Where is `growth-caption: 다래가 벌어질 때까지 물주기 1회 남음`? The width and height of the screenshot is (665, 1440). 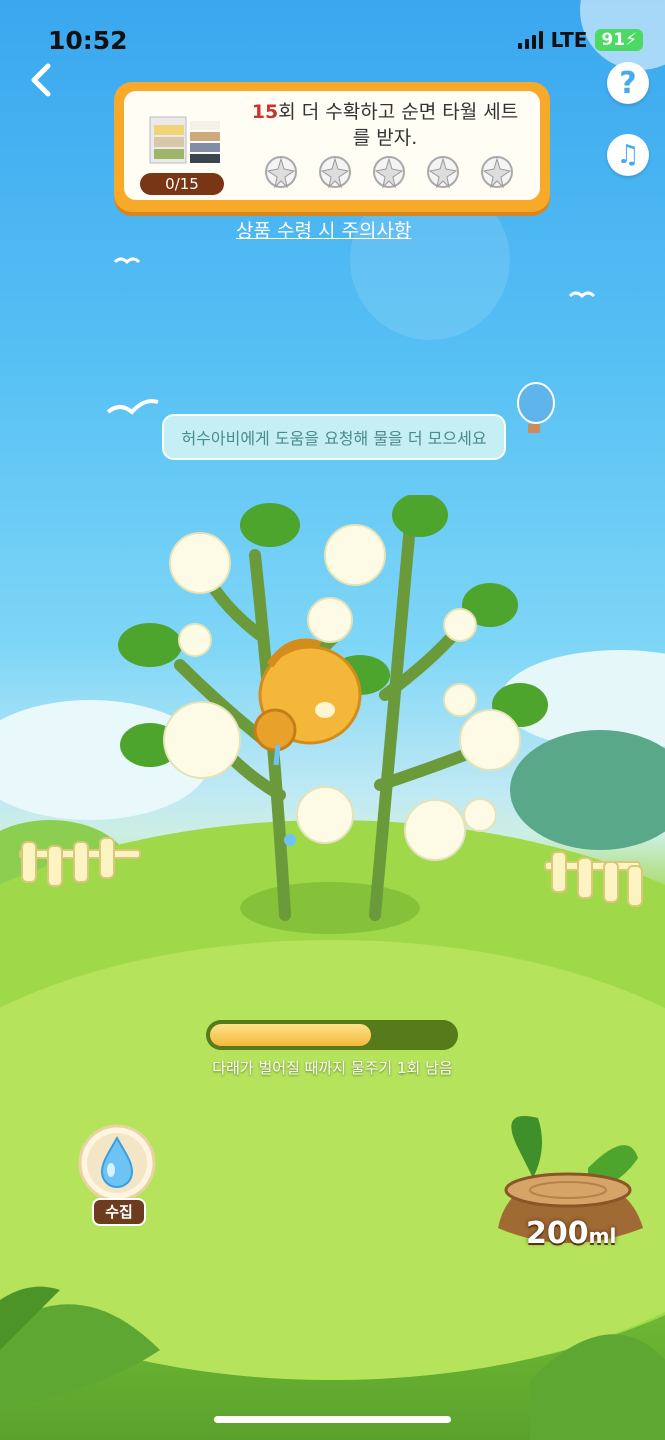 growth-caption: 다래가 벌어질 때까지 물주기 1회 남음 is located at coordinates (332, 1068).